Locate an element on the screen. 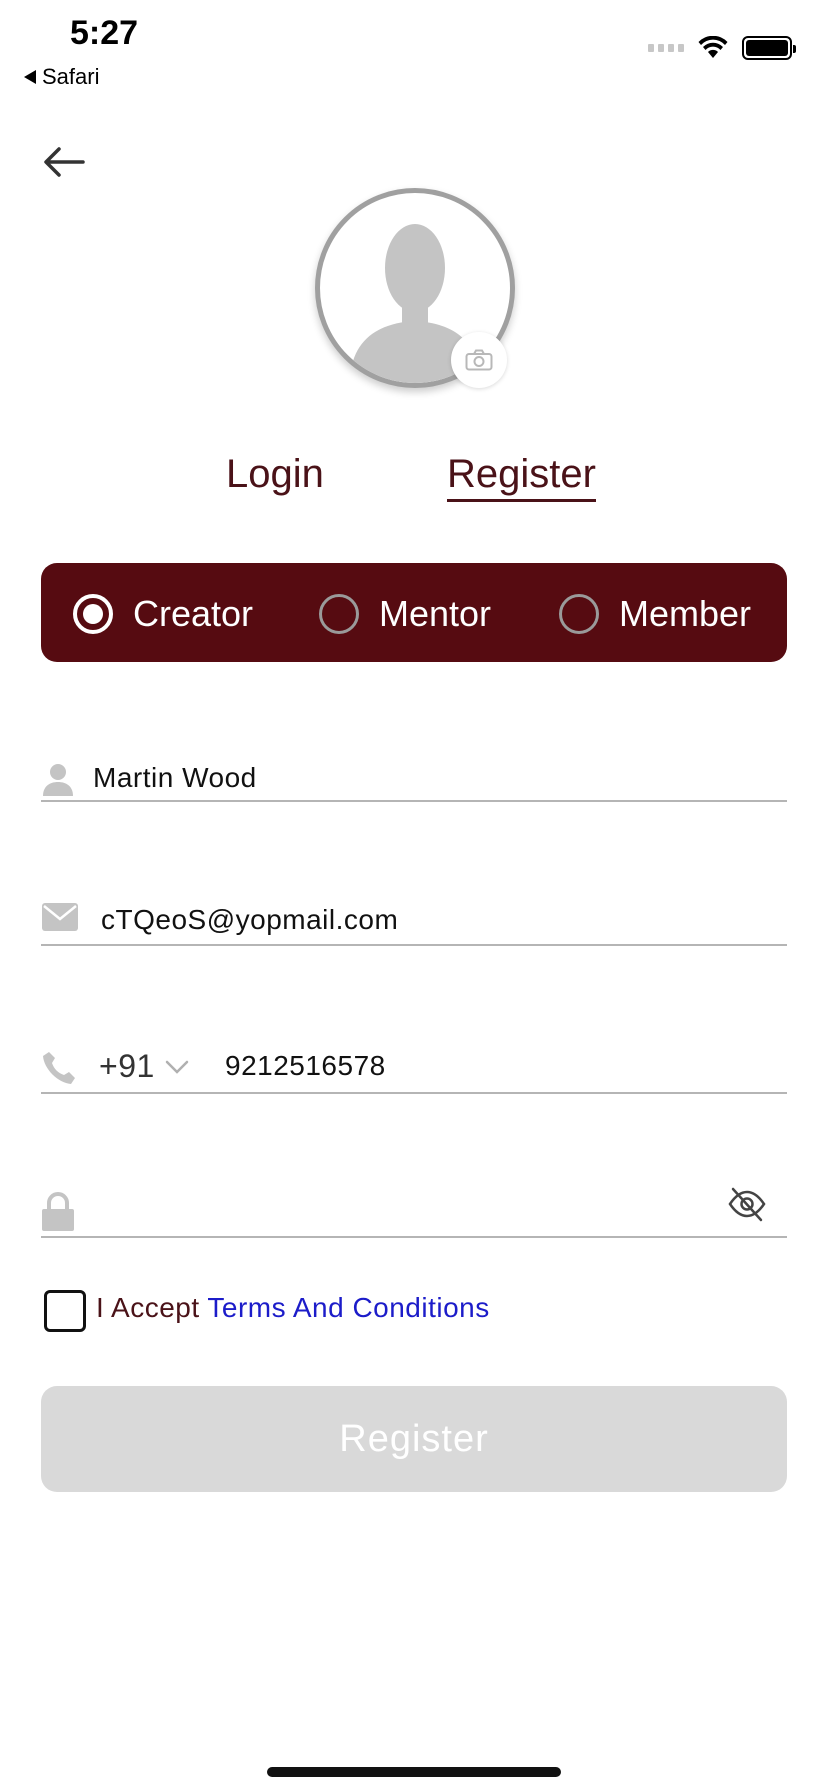 The width and height of the screenshot is (828, 1792). tab-register: Register is located at coordinates (521, 477).